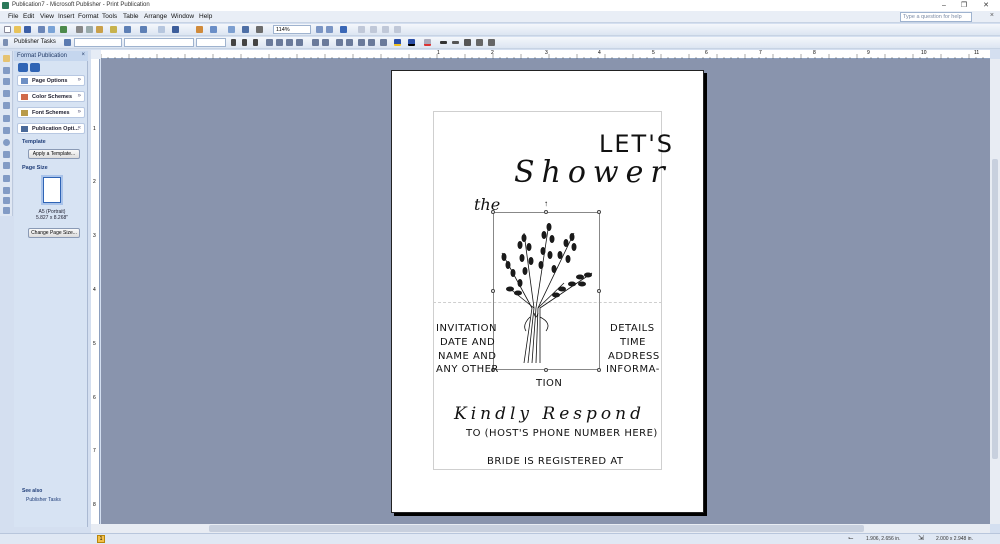  What do you see at coordinates (96, 54) in the screenshot?
I see `ruler-corner` at bounding box center [96, 54].